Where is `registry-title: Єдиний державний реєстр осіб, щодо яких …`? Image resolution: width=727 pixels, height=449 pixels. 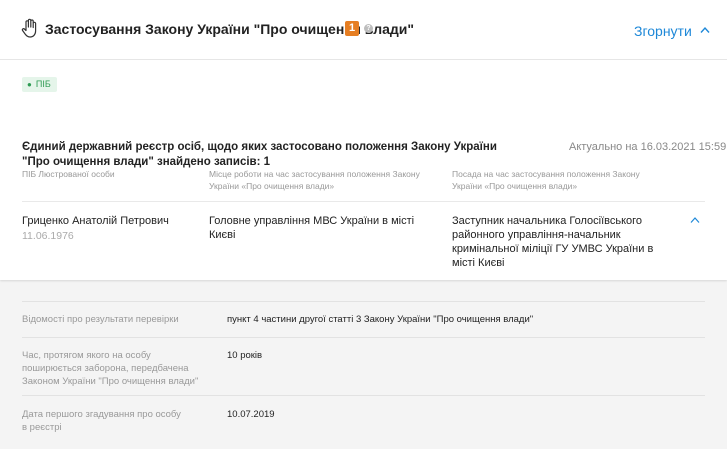
registry-title: Єдиний державний реєстр осіб, щодо яких … is located at coordinates (259, 154).